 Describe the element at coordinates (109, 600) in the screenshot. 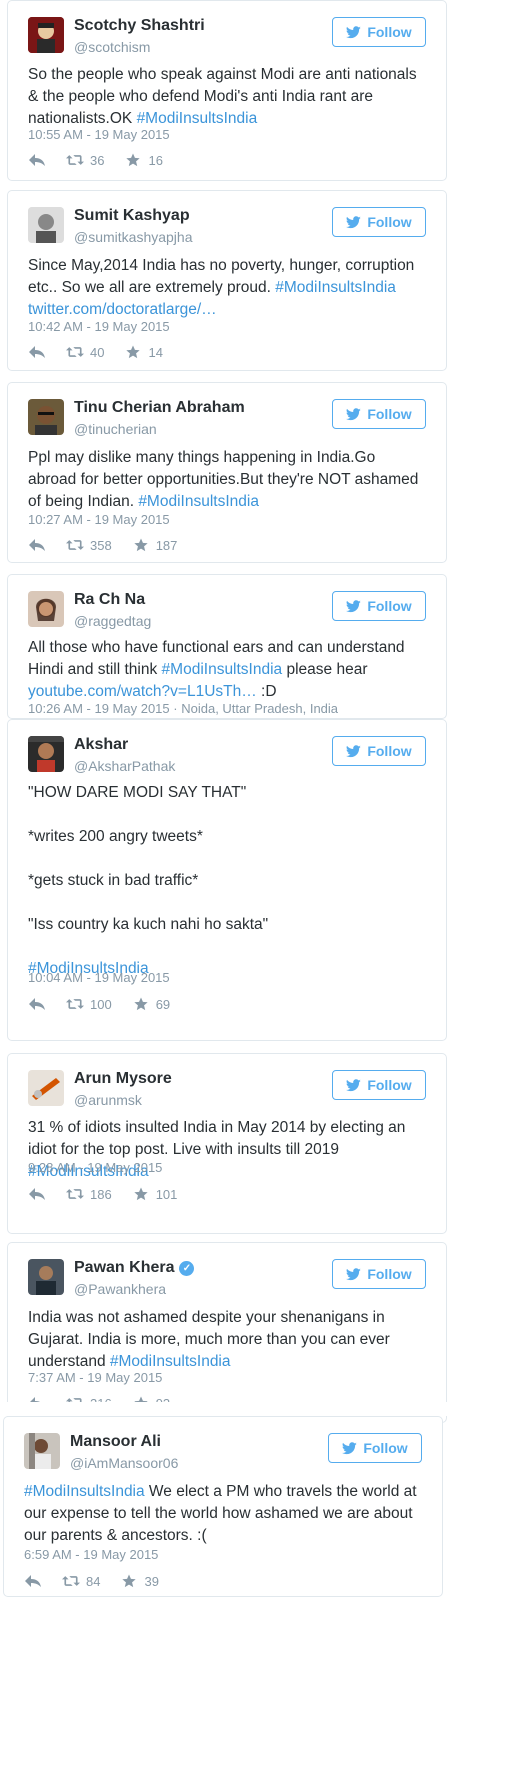

I see `author-name: Ra Ch Na` at that location.